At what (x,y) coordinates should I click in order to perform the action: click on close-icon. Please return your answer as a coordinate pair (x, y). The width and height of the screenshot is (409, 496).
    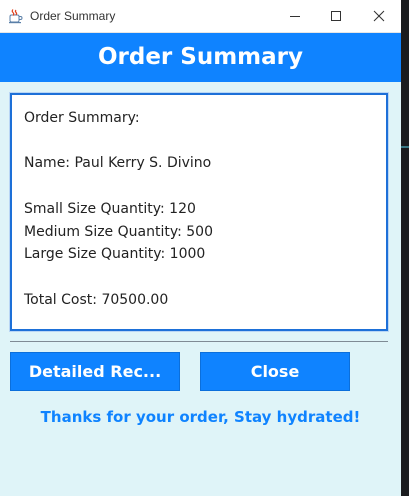
    Looking at the image, I should click on (379, 16).